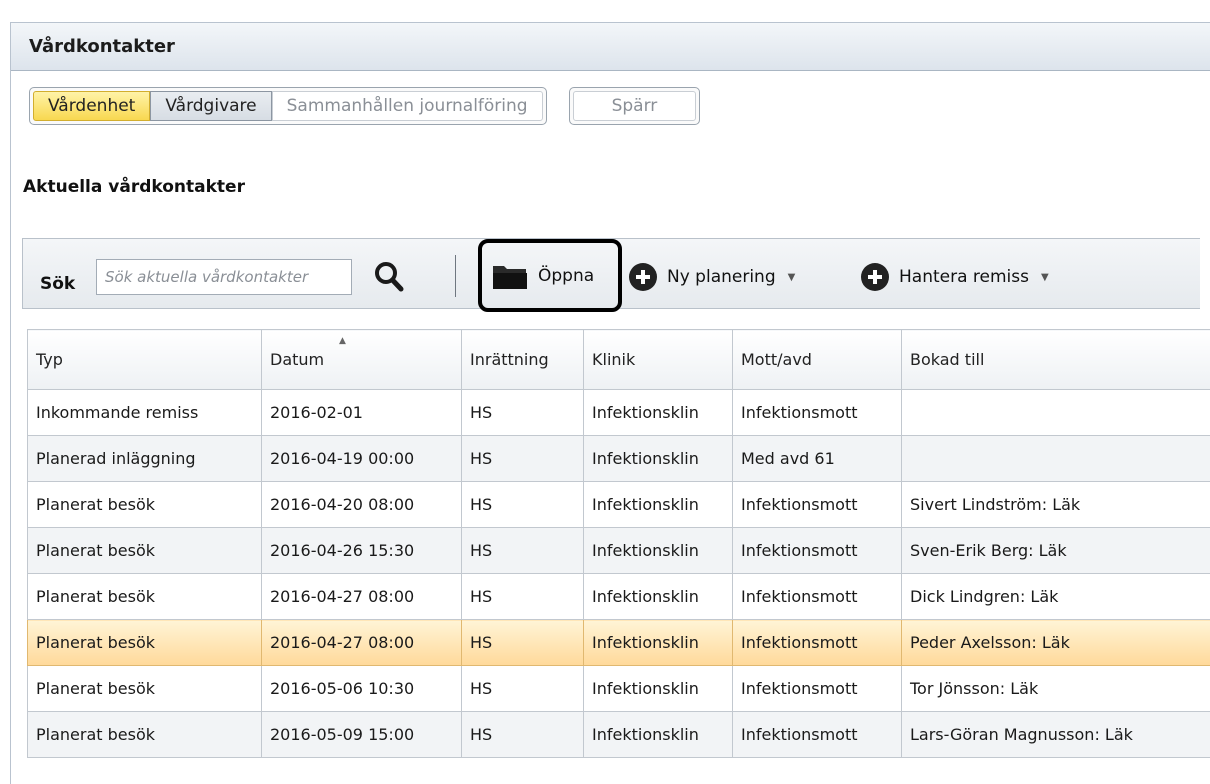 The height and width of the screenshot is (784, 1210). I want to click on cell-typ: Planerad inläggning, so click(145, 459).